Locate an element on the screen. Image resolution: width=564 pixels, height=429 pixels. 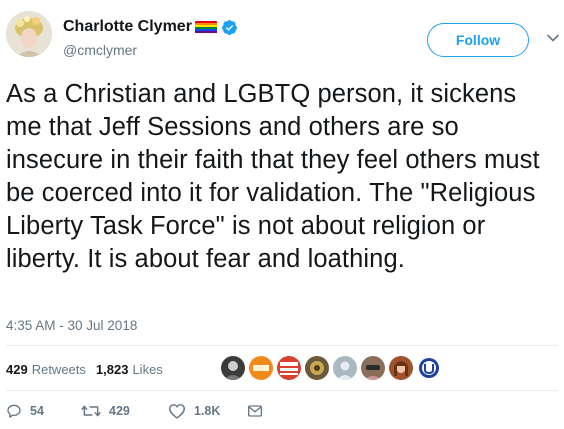
direct-message-action is located at coordinates (259, 411).